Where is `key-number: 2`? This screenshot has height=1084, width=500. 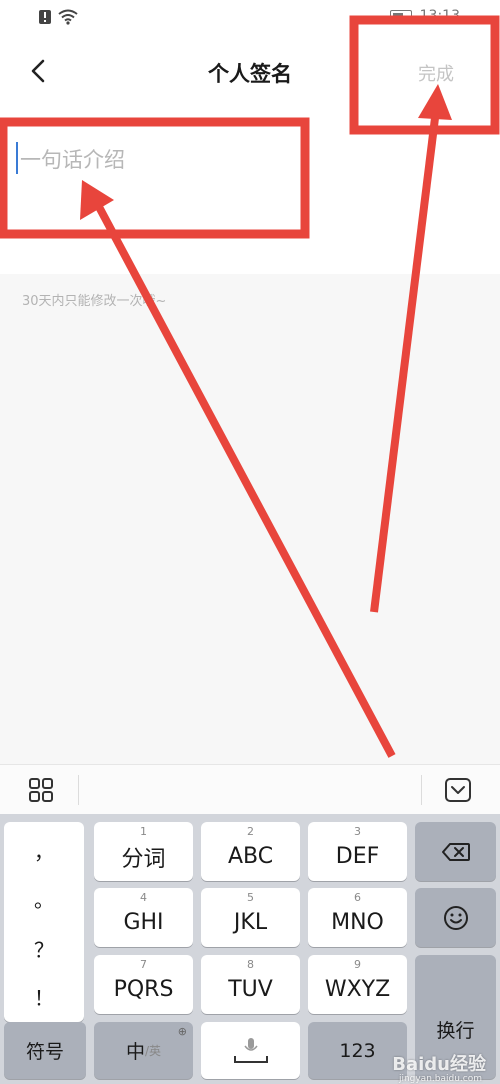
key-number: 2 is located at coordinates (250, 831).